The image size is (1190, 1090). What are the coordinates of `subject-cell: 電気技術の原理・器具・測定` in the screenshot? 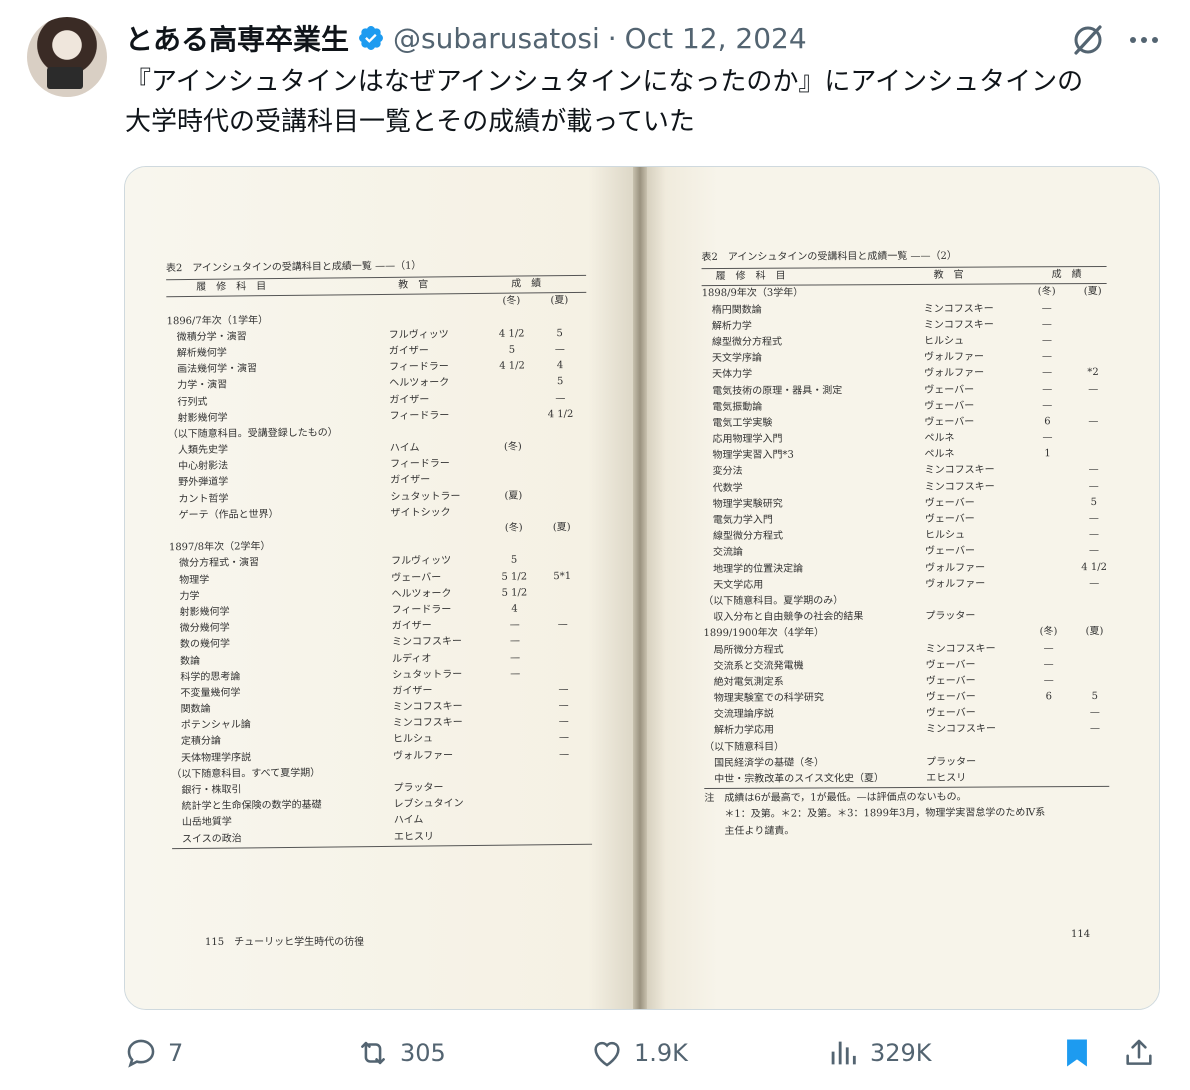 It's located at (772, 390).